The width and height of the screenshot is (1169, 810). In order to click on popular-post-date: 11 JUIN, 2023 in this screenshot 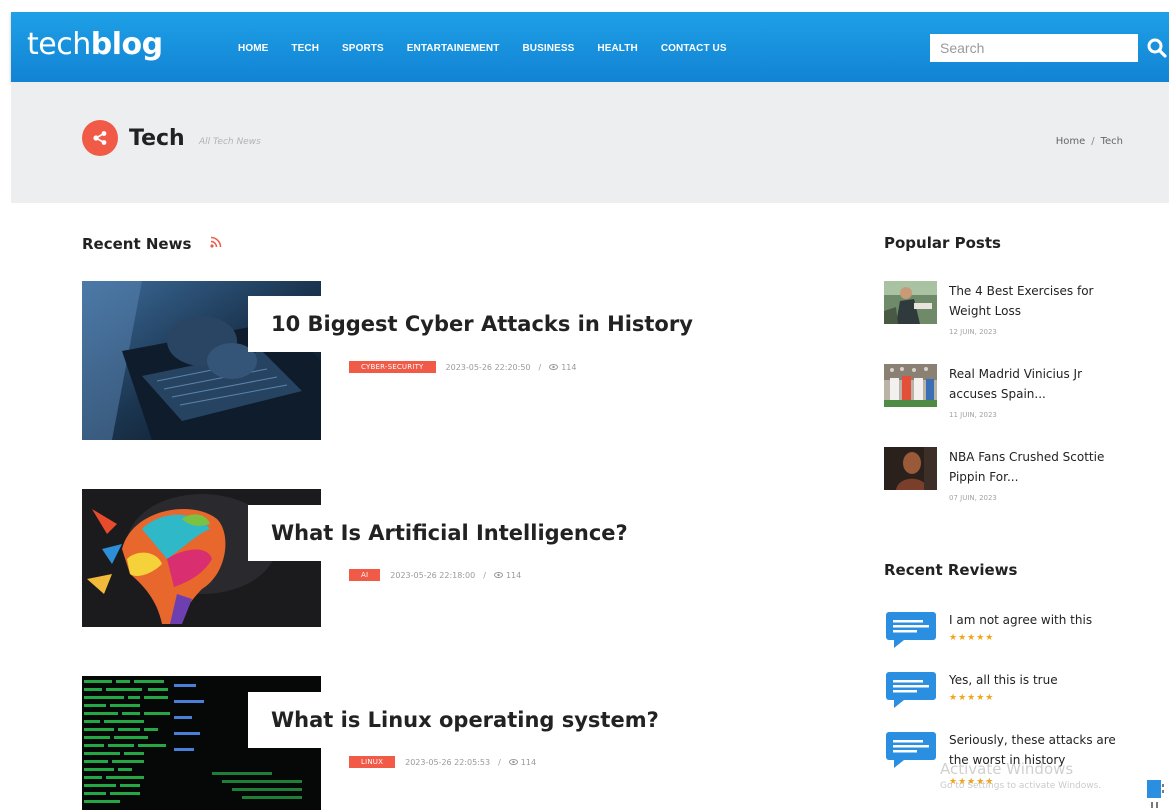, I will do `click(973, 415)`.